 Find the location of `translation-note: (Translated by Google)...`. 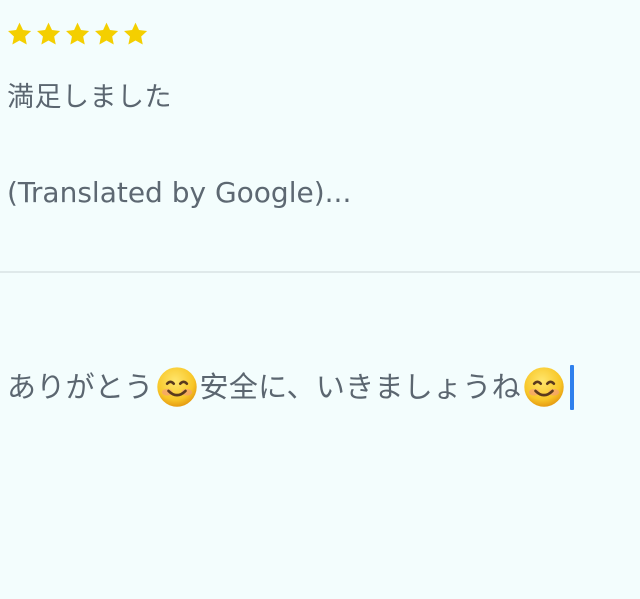

translation-note: (Translated by Google)... is located at coordinates (179, 193).